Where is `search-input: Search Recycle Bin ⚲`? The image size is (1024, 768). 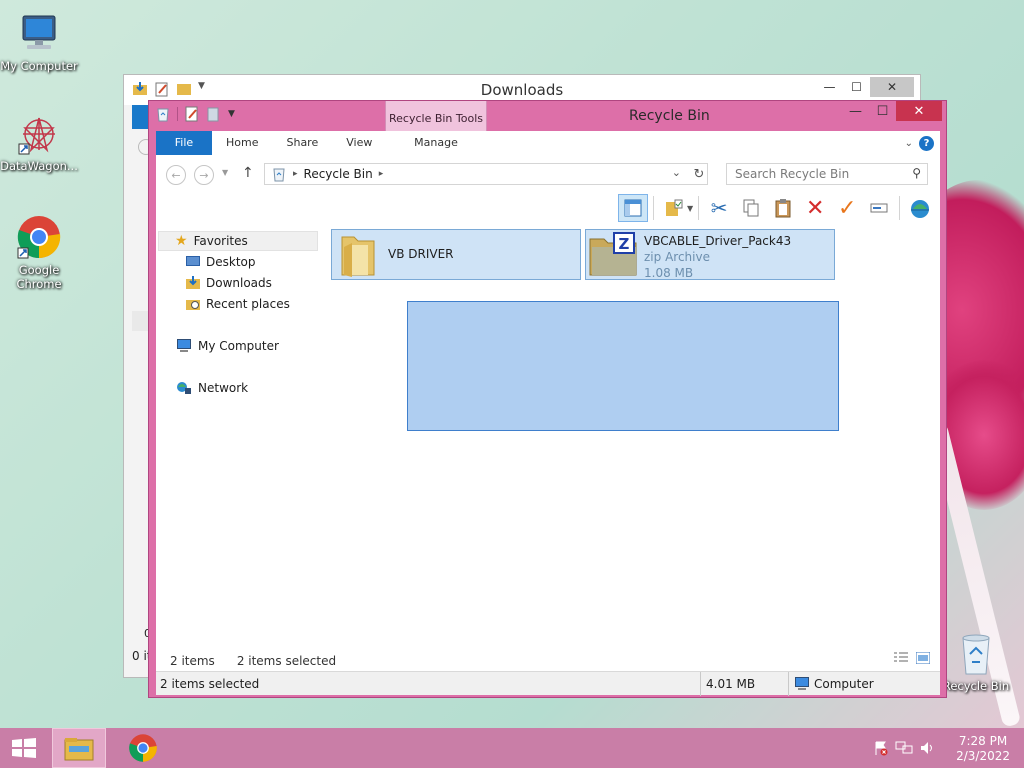 search-input: Search Recycle Bin ⚲ is located at coordinates (827, 174).